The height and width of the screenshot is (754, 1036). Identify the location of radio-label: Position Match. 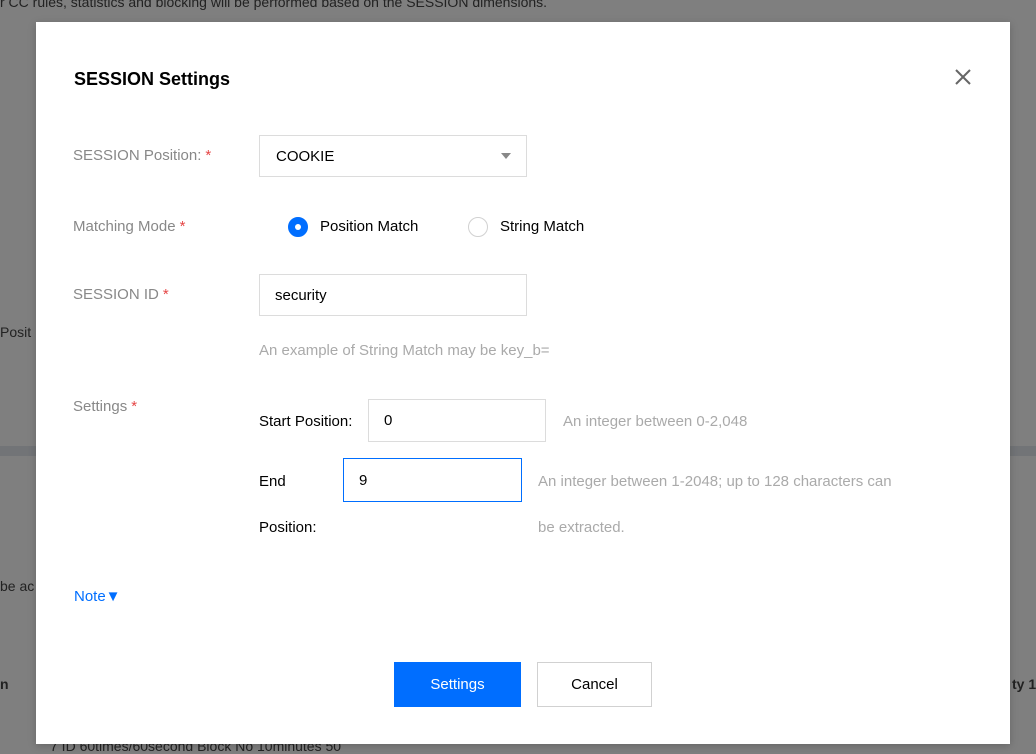
(369, 226).